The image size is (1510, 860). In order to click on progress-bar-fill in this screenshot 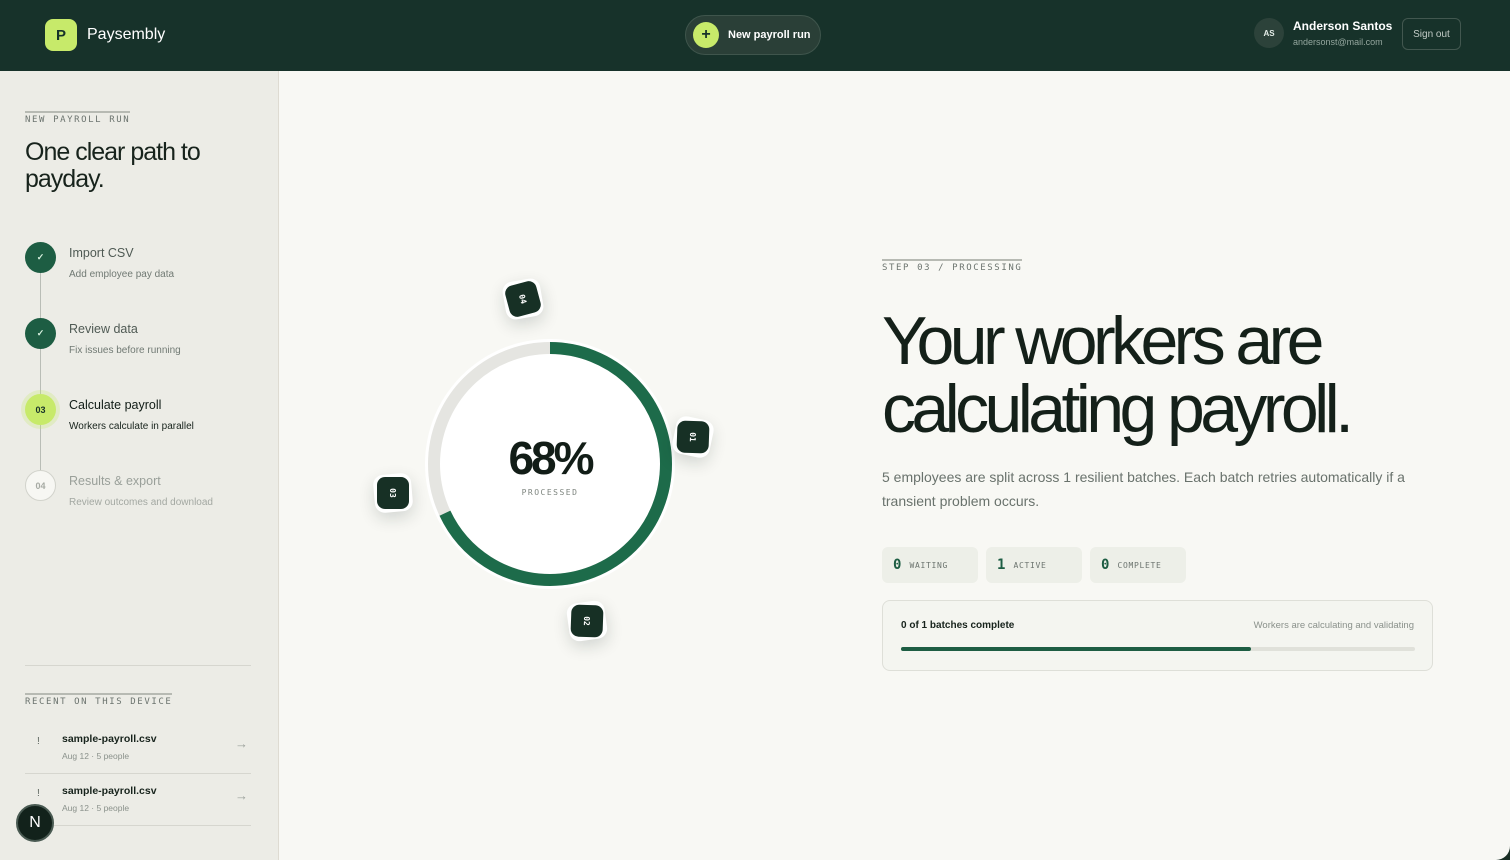, I will do `click(1076, 649)`.